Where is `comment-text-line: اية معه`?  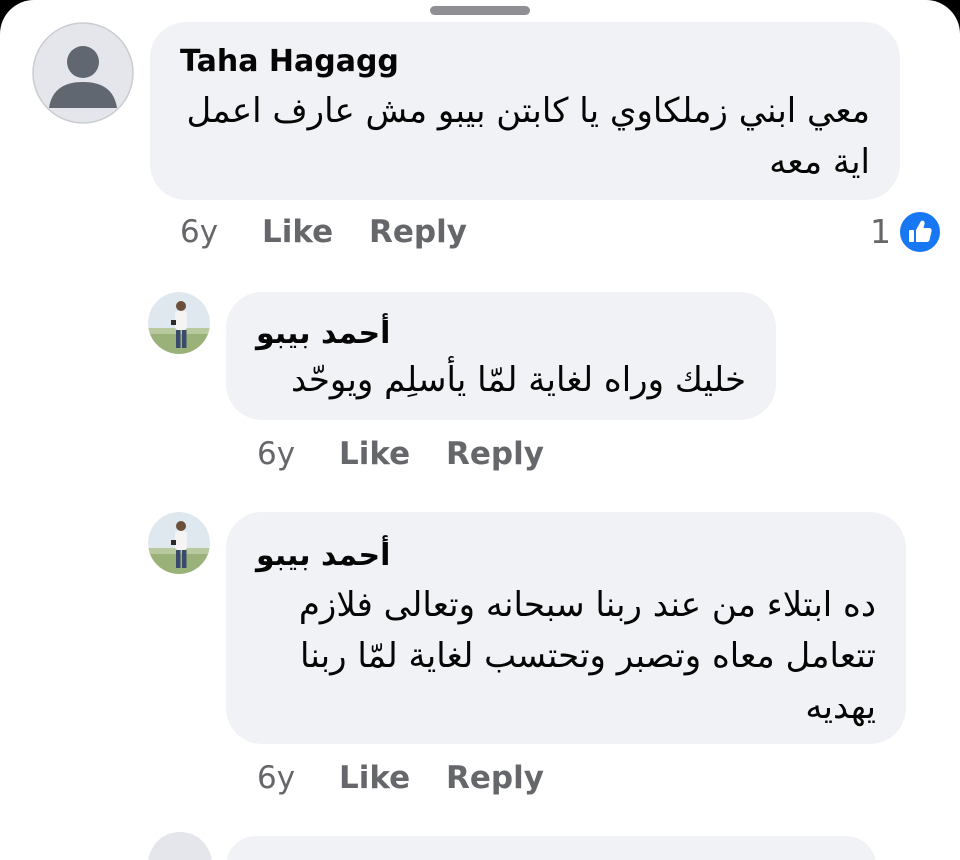 comment-text-line: اية معه is located at coordinates (819, 162).